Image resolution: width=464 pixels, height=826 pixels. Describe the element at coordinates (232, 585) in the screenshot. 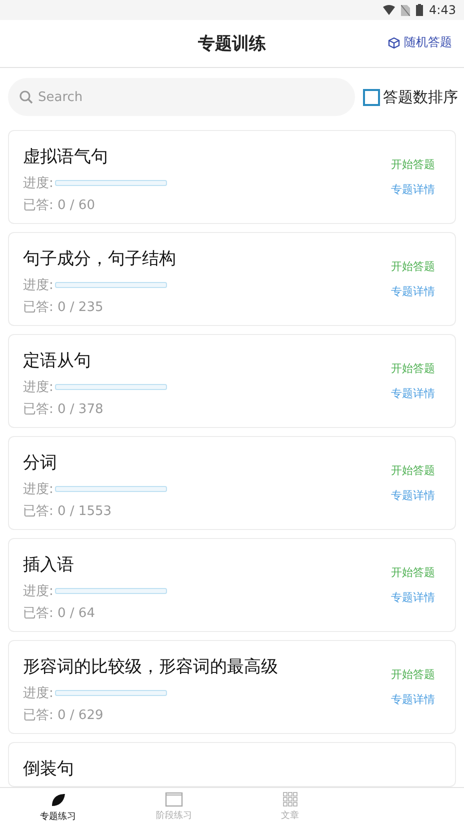

I see `topic-card: 插入语 进度: 已答: 0 / 64 开始答题 专题详情` at that location.